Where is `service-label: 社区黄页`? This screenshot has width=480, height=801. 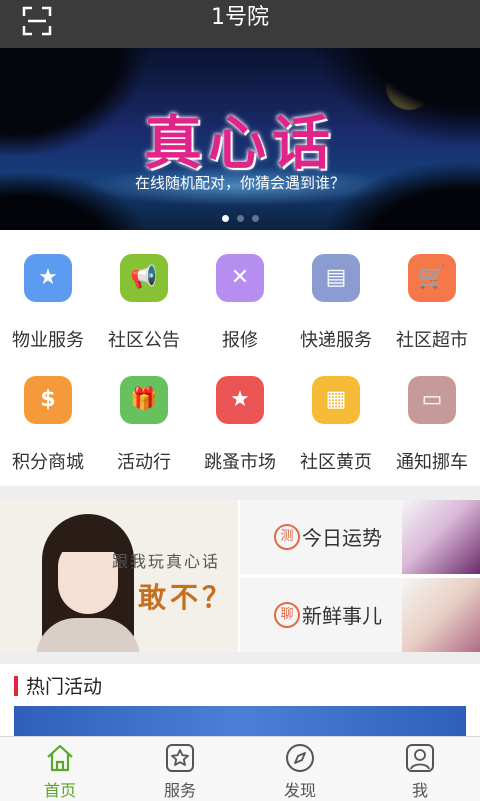
service-label: 社区黄页 is located at coordinates (336, 462).